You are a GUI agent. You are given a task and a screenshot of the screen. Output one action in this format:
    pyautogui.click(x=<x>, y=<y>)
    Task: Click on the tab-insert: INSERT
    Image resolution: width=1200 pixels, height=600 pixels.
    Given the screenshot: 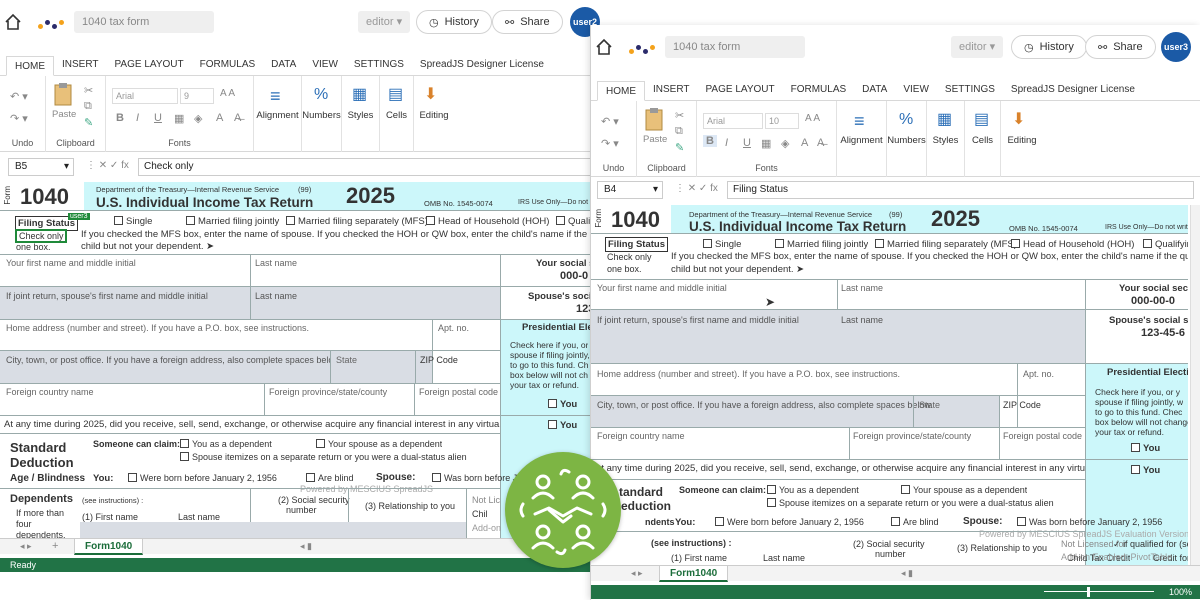 What is the action you would take?
    pyautogui.click(x=671, y=90)
    